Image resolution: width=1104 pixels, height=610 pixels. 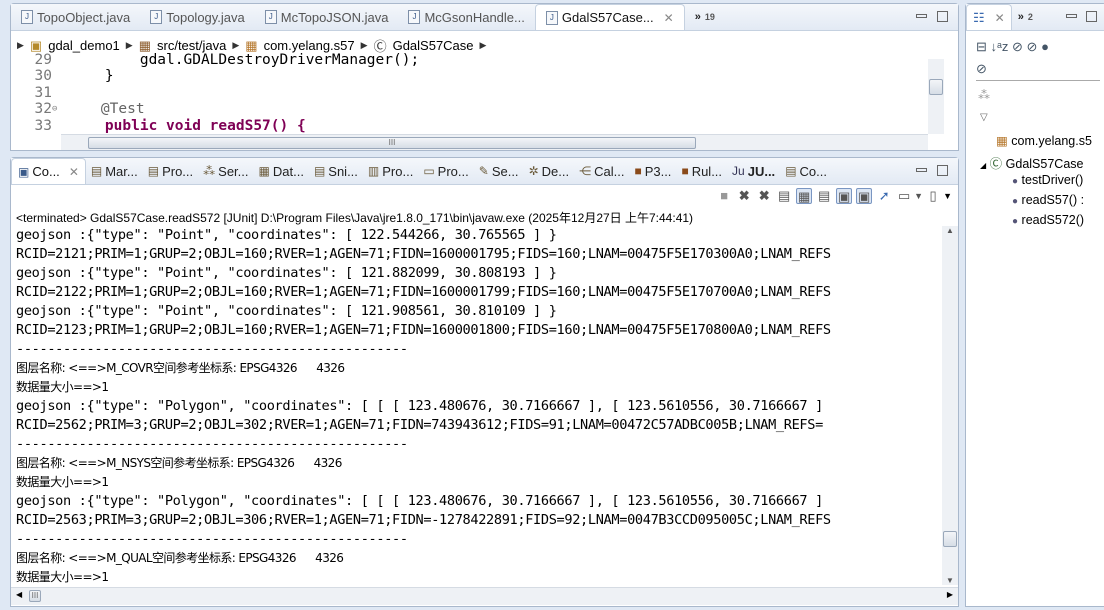 I want to click on outline-item-method: ● readS572(), so click(x=1048, y=220).